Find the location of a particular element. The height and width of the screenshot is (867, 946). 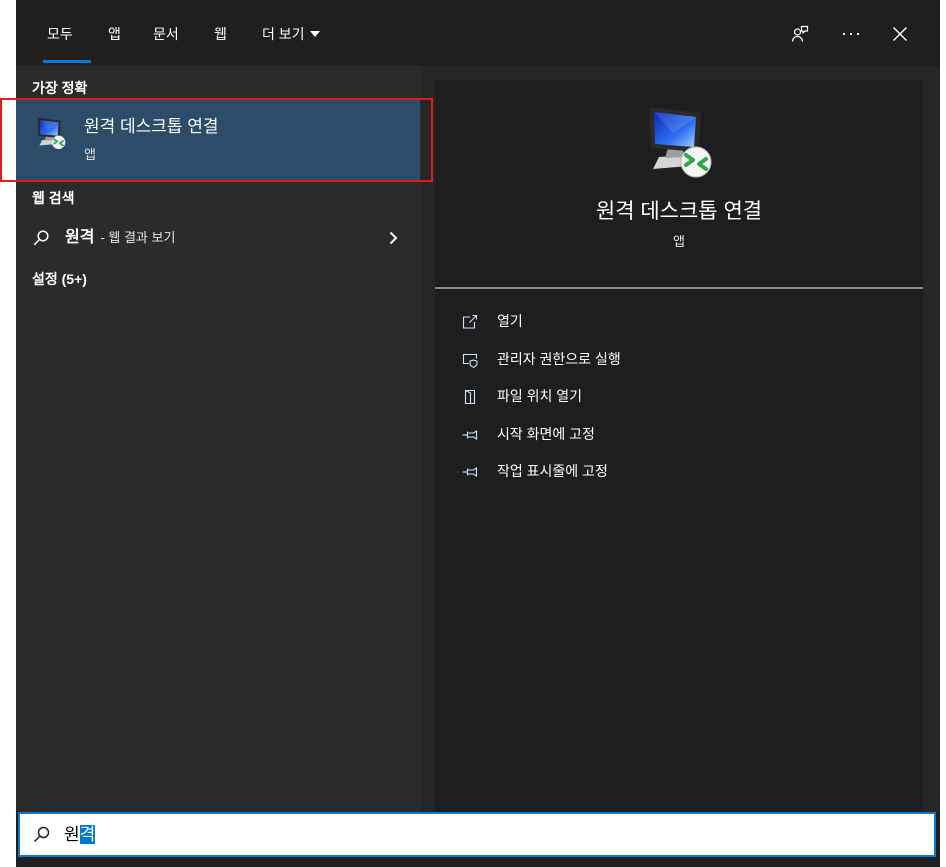

chevron-down-icon is located at coordinates (314, 34).